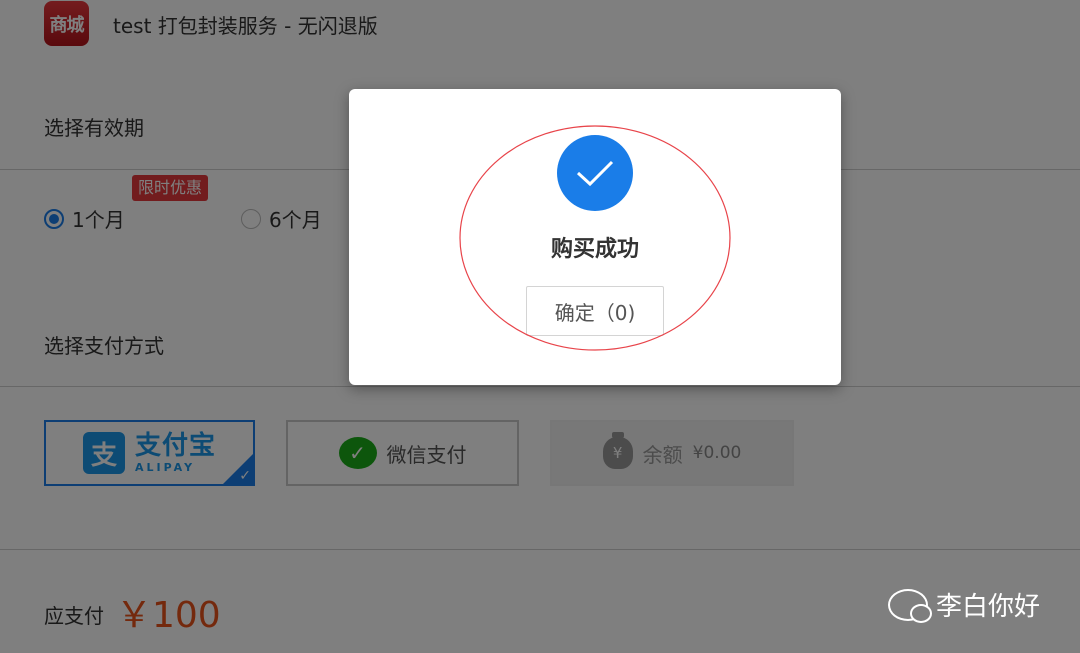 The image size is (1080, 653). What do you see at coordinates (594, 249) in the screenshot?
I see `dialog-title: 购买成功` at bounding box center [594, 249].